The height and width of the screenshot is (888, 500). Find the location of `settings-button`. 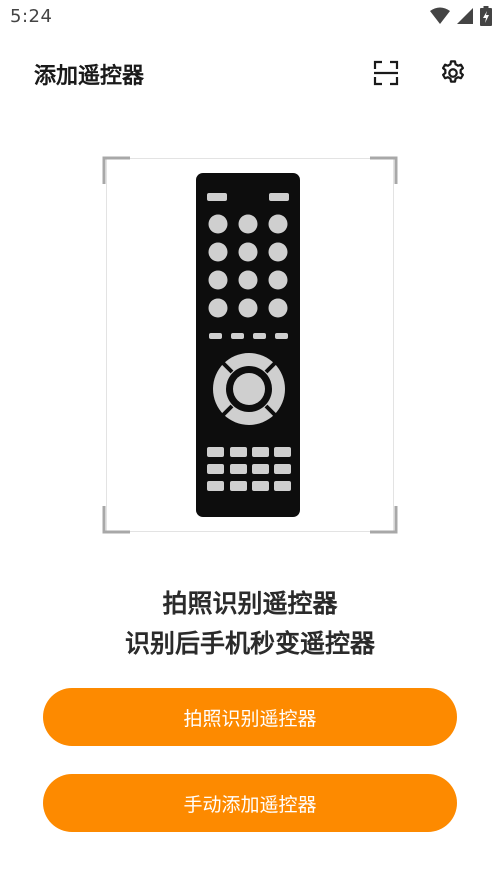

settings-button is located at coordinates (453, 73).